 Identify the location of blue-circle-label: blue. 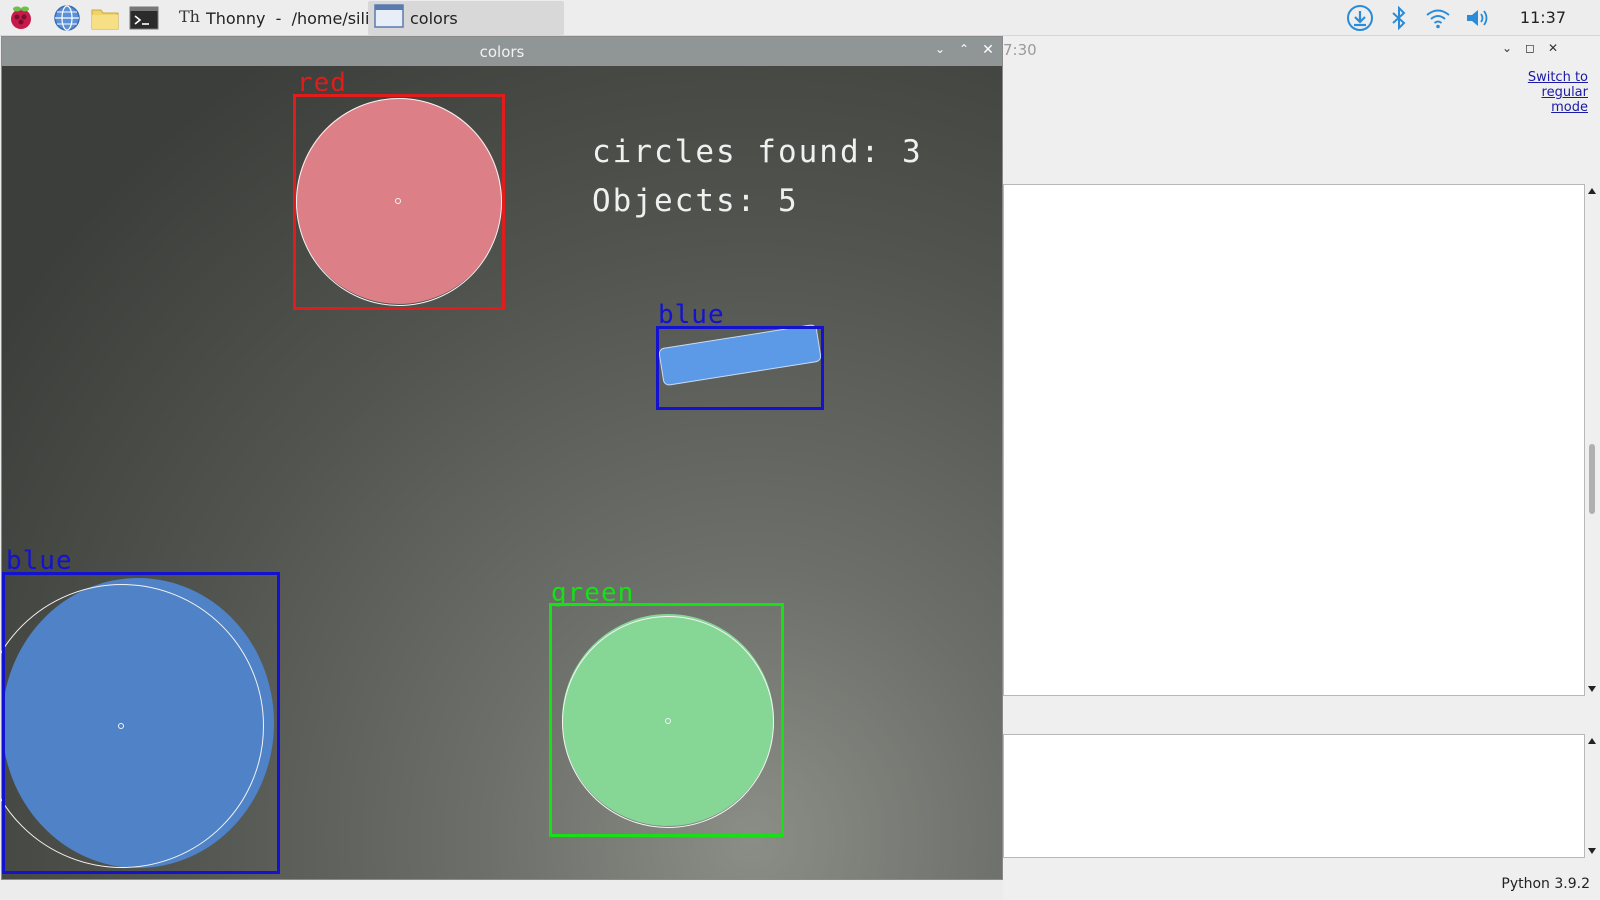
(39, 561).